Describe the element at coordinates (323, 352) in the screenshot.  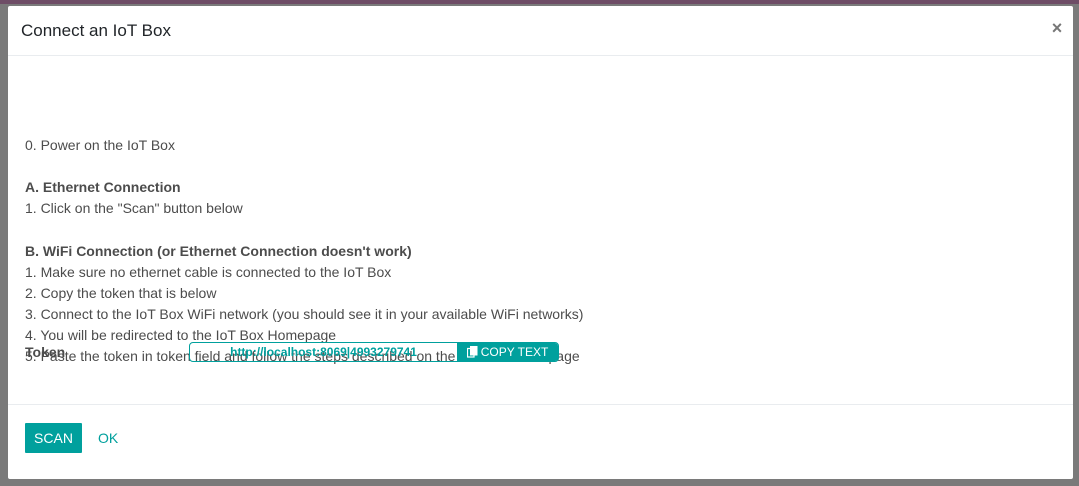
I see `token-value: http://localhost:8069|4993279741` at that location.